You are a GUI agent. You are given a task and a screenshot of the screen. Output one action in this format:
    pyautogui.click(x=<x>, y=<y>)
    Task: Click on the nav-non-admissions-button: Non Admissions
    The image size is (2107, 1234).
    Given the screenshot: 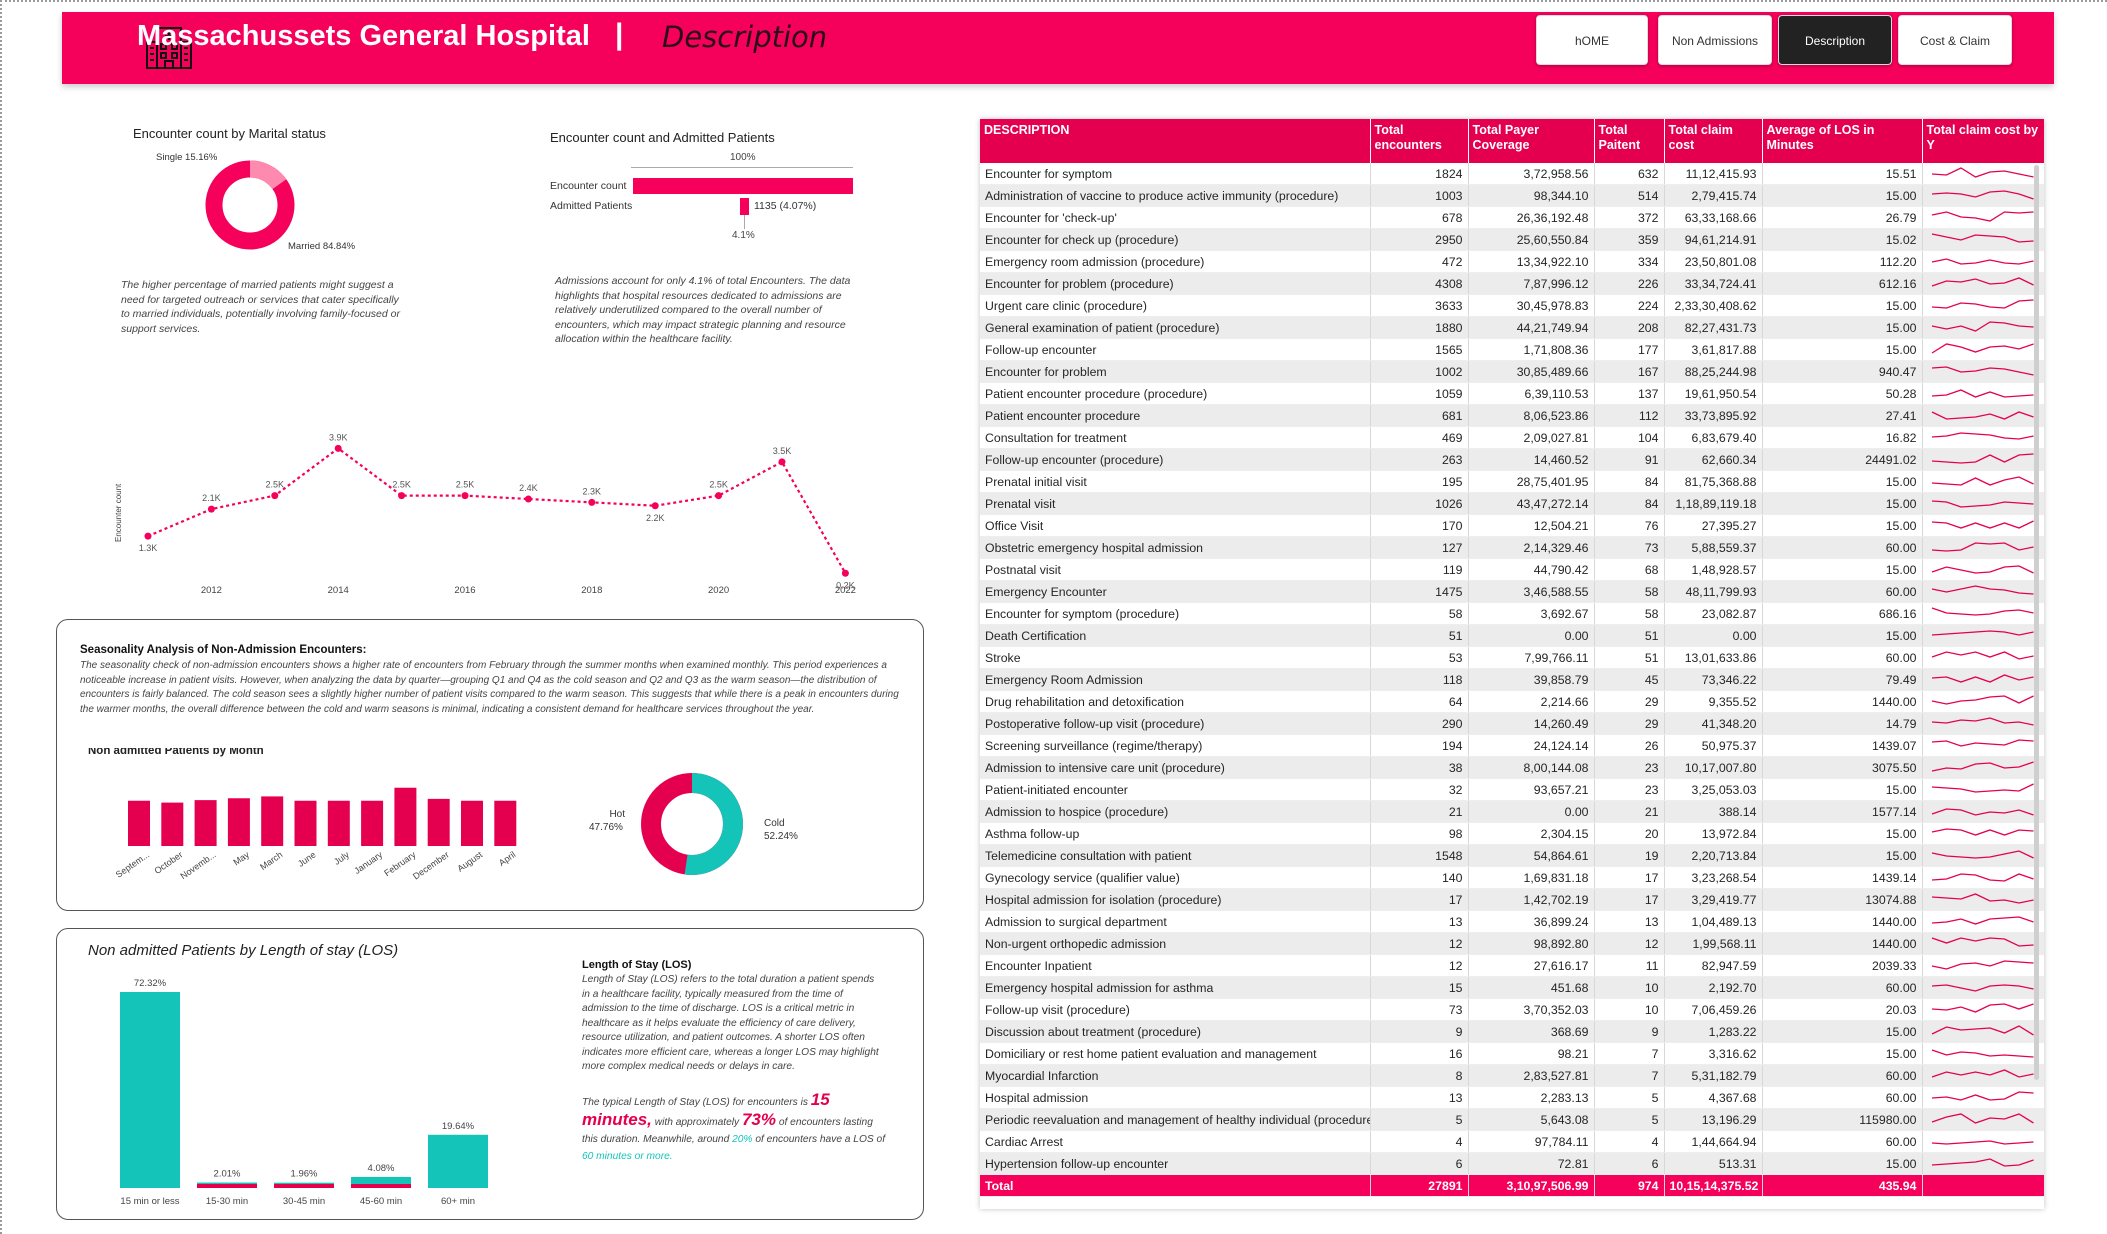 What is the action you would take?
    pyautogui.click(x=1715, y=40)
    